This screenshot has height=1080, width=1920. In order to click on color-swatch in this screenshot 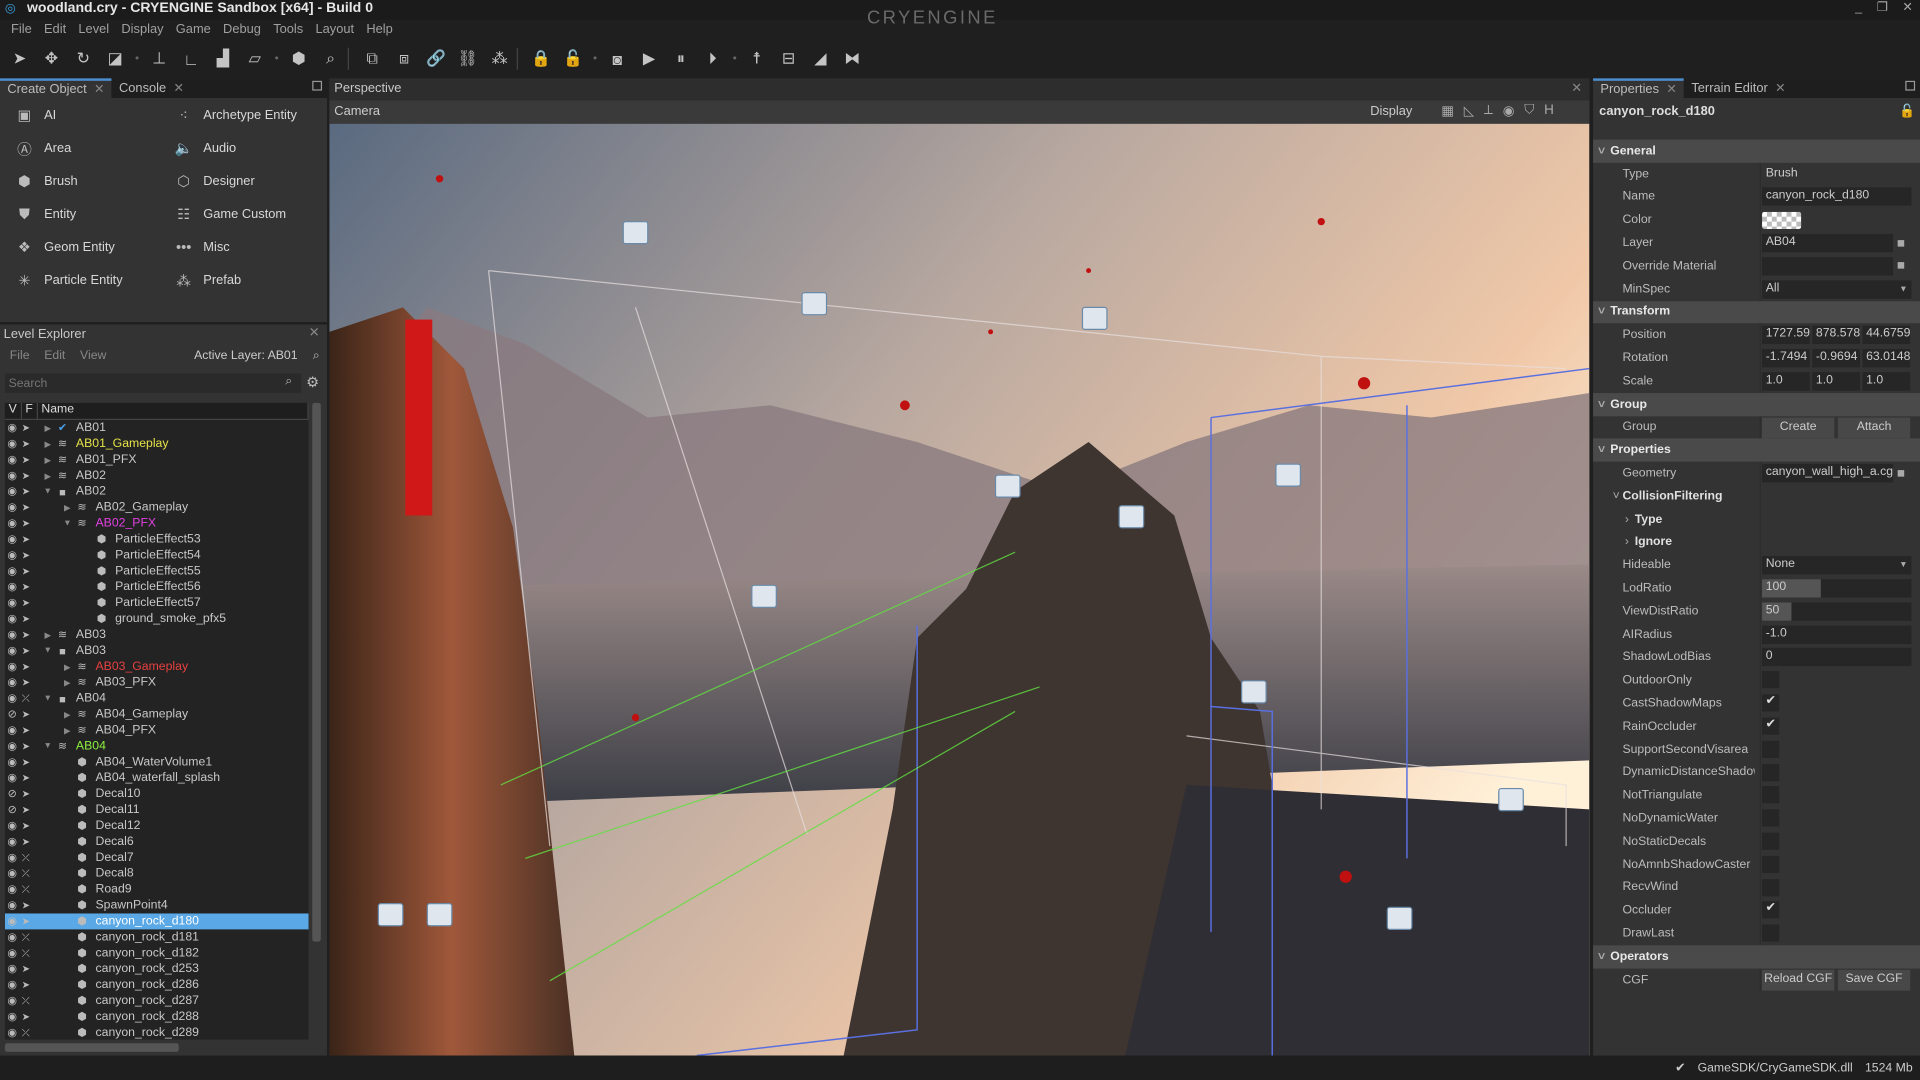, I will do `click(1782, 221)`.